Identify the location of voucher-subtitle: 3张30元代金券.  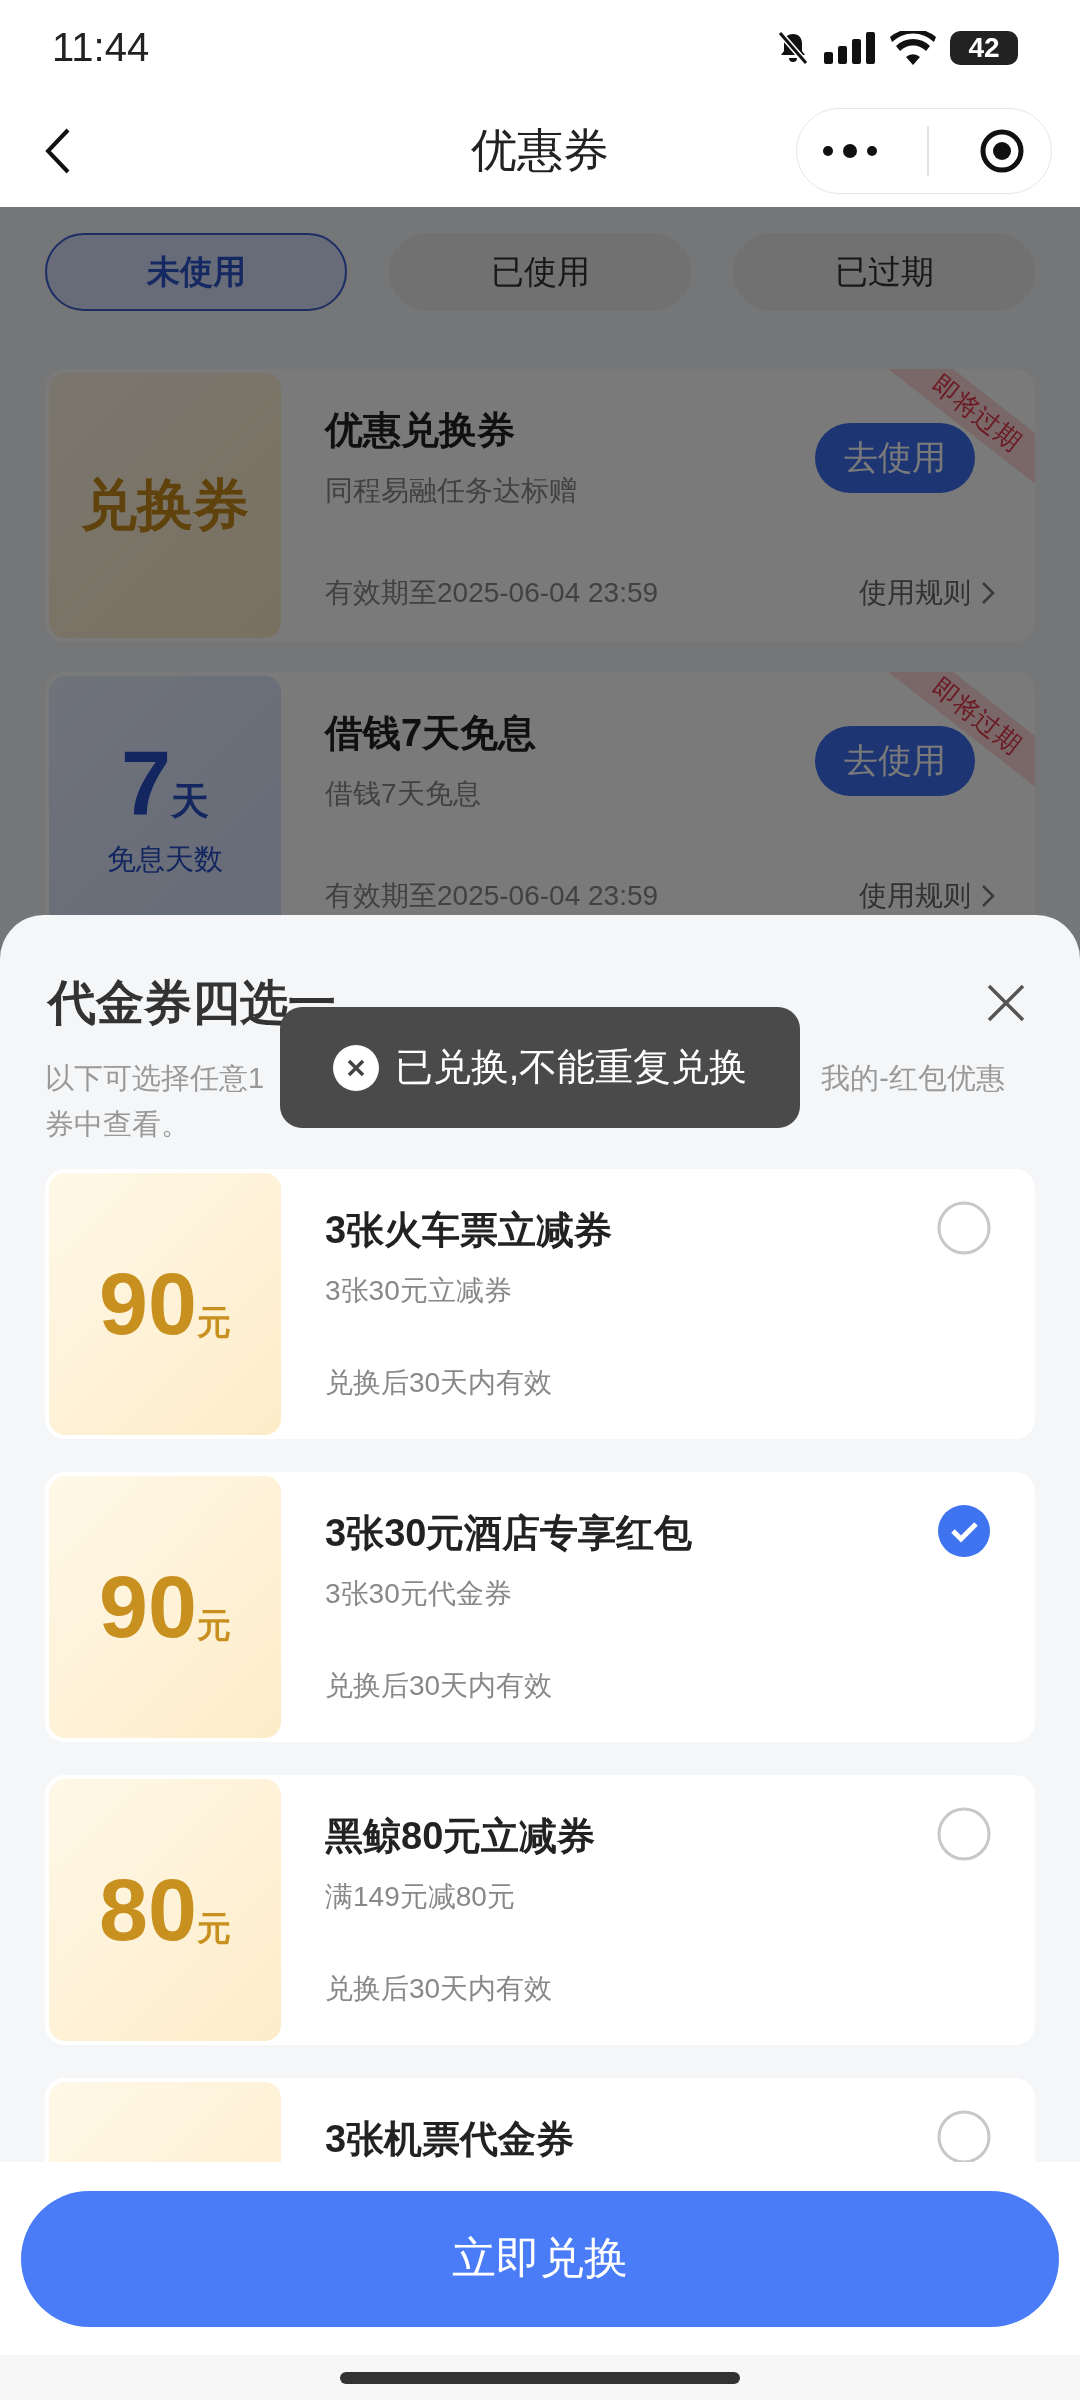
(419, 1594).